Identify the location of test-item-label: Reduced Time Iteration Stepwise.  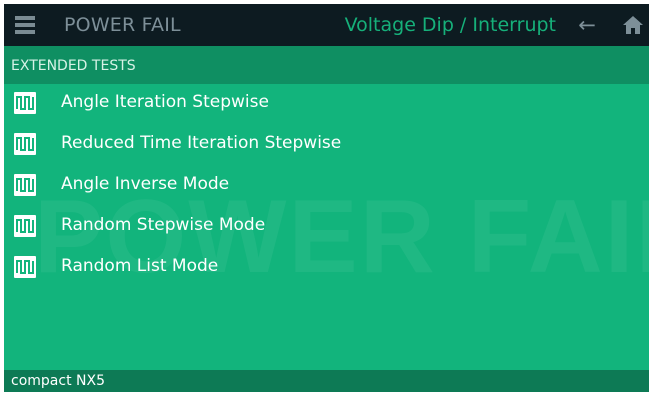
(201, 143).